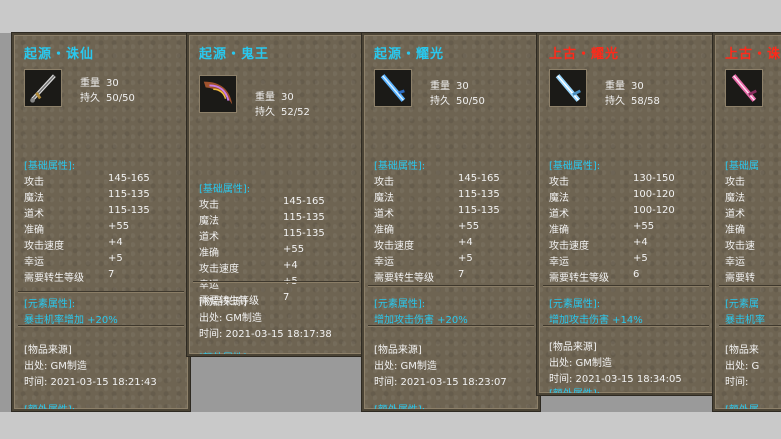  Describe the element at coordinates (404, 278) in the screenshot. I see `stat-name: 需要转生等级` at that location.